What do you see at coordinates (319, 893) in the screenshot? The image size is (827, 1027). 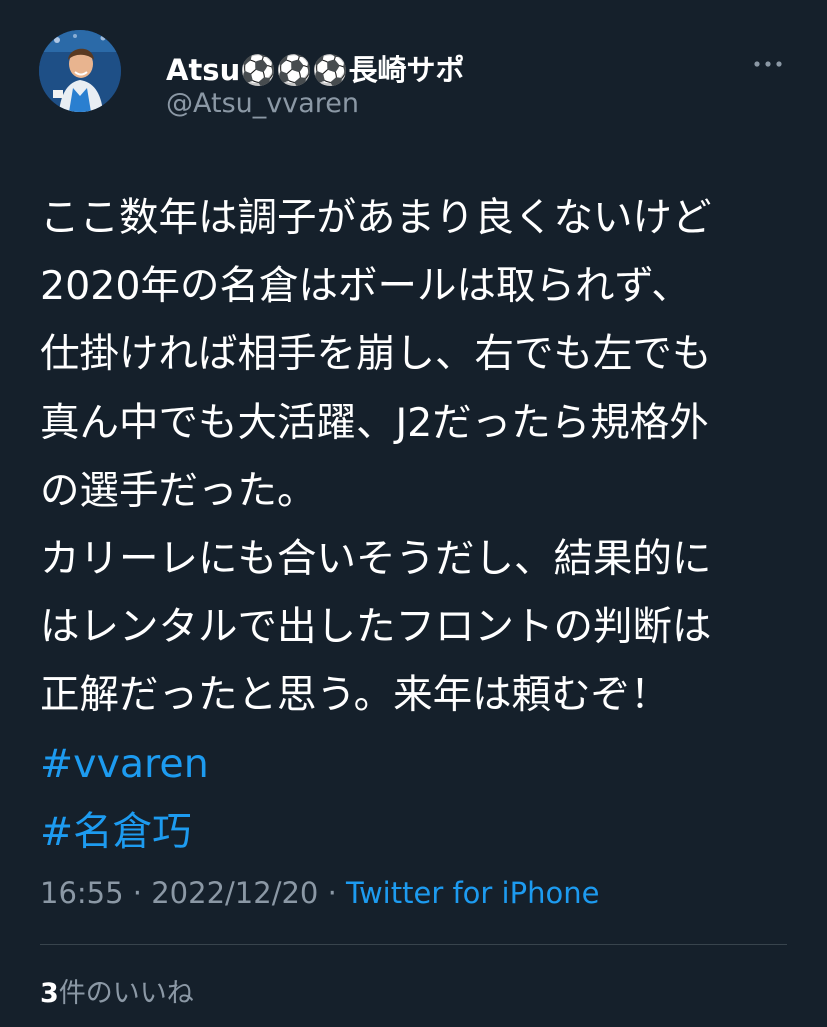 I see `tweet-metadata: 16:55 · 2022/12/20 · Twitter for iPhone` at bounding box center [319, 893].